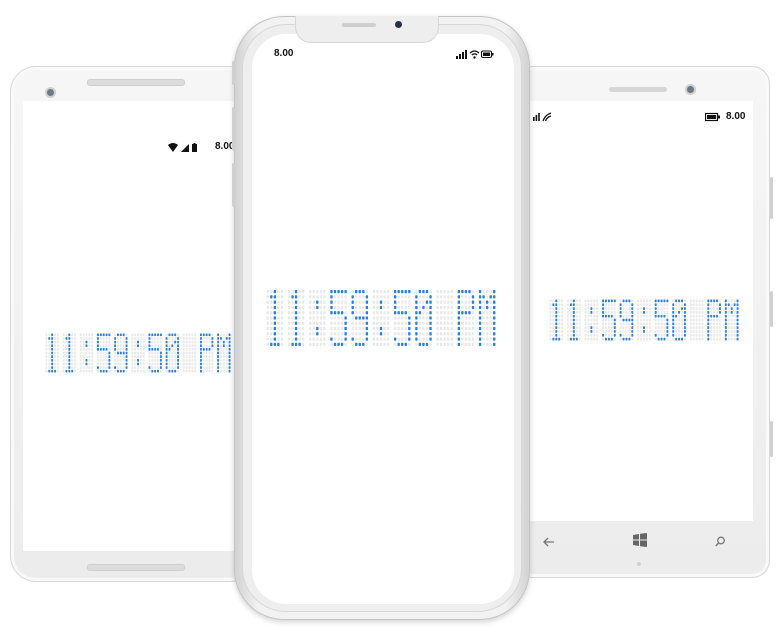 The image size is (780, 635). Describe the element at coordinates (640, 540) in the screenshot. I see `windows-icon` at that location.